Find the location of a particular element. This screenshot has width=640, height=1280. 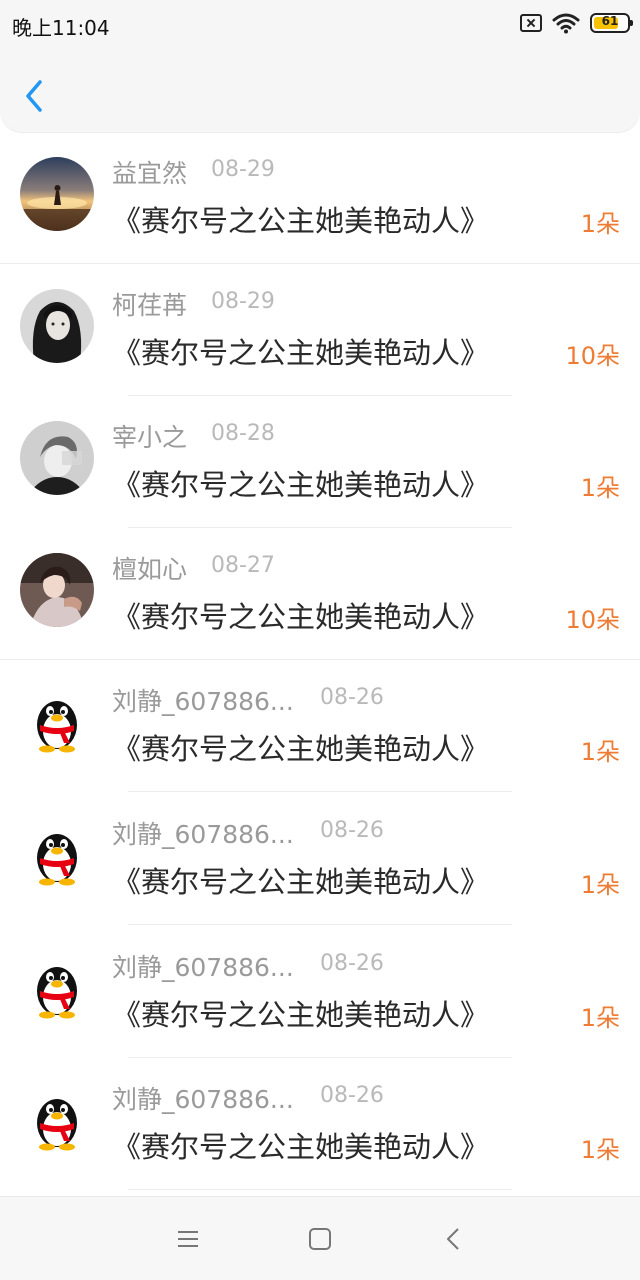

battery-percent: 61 is located at coordinates (610, 21).